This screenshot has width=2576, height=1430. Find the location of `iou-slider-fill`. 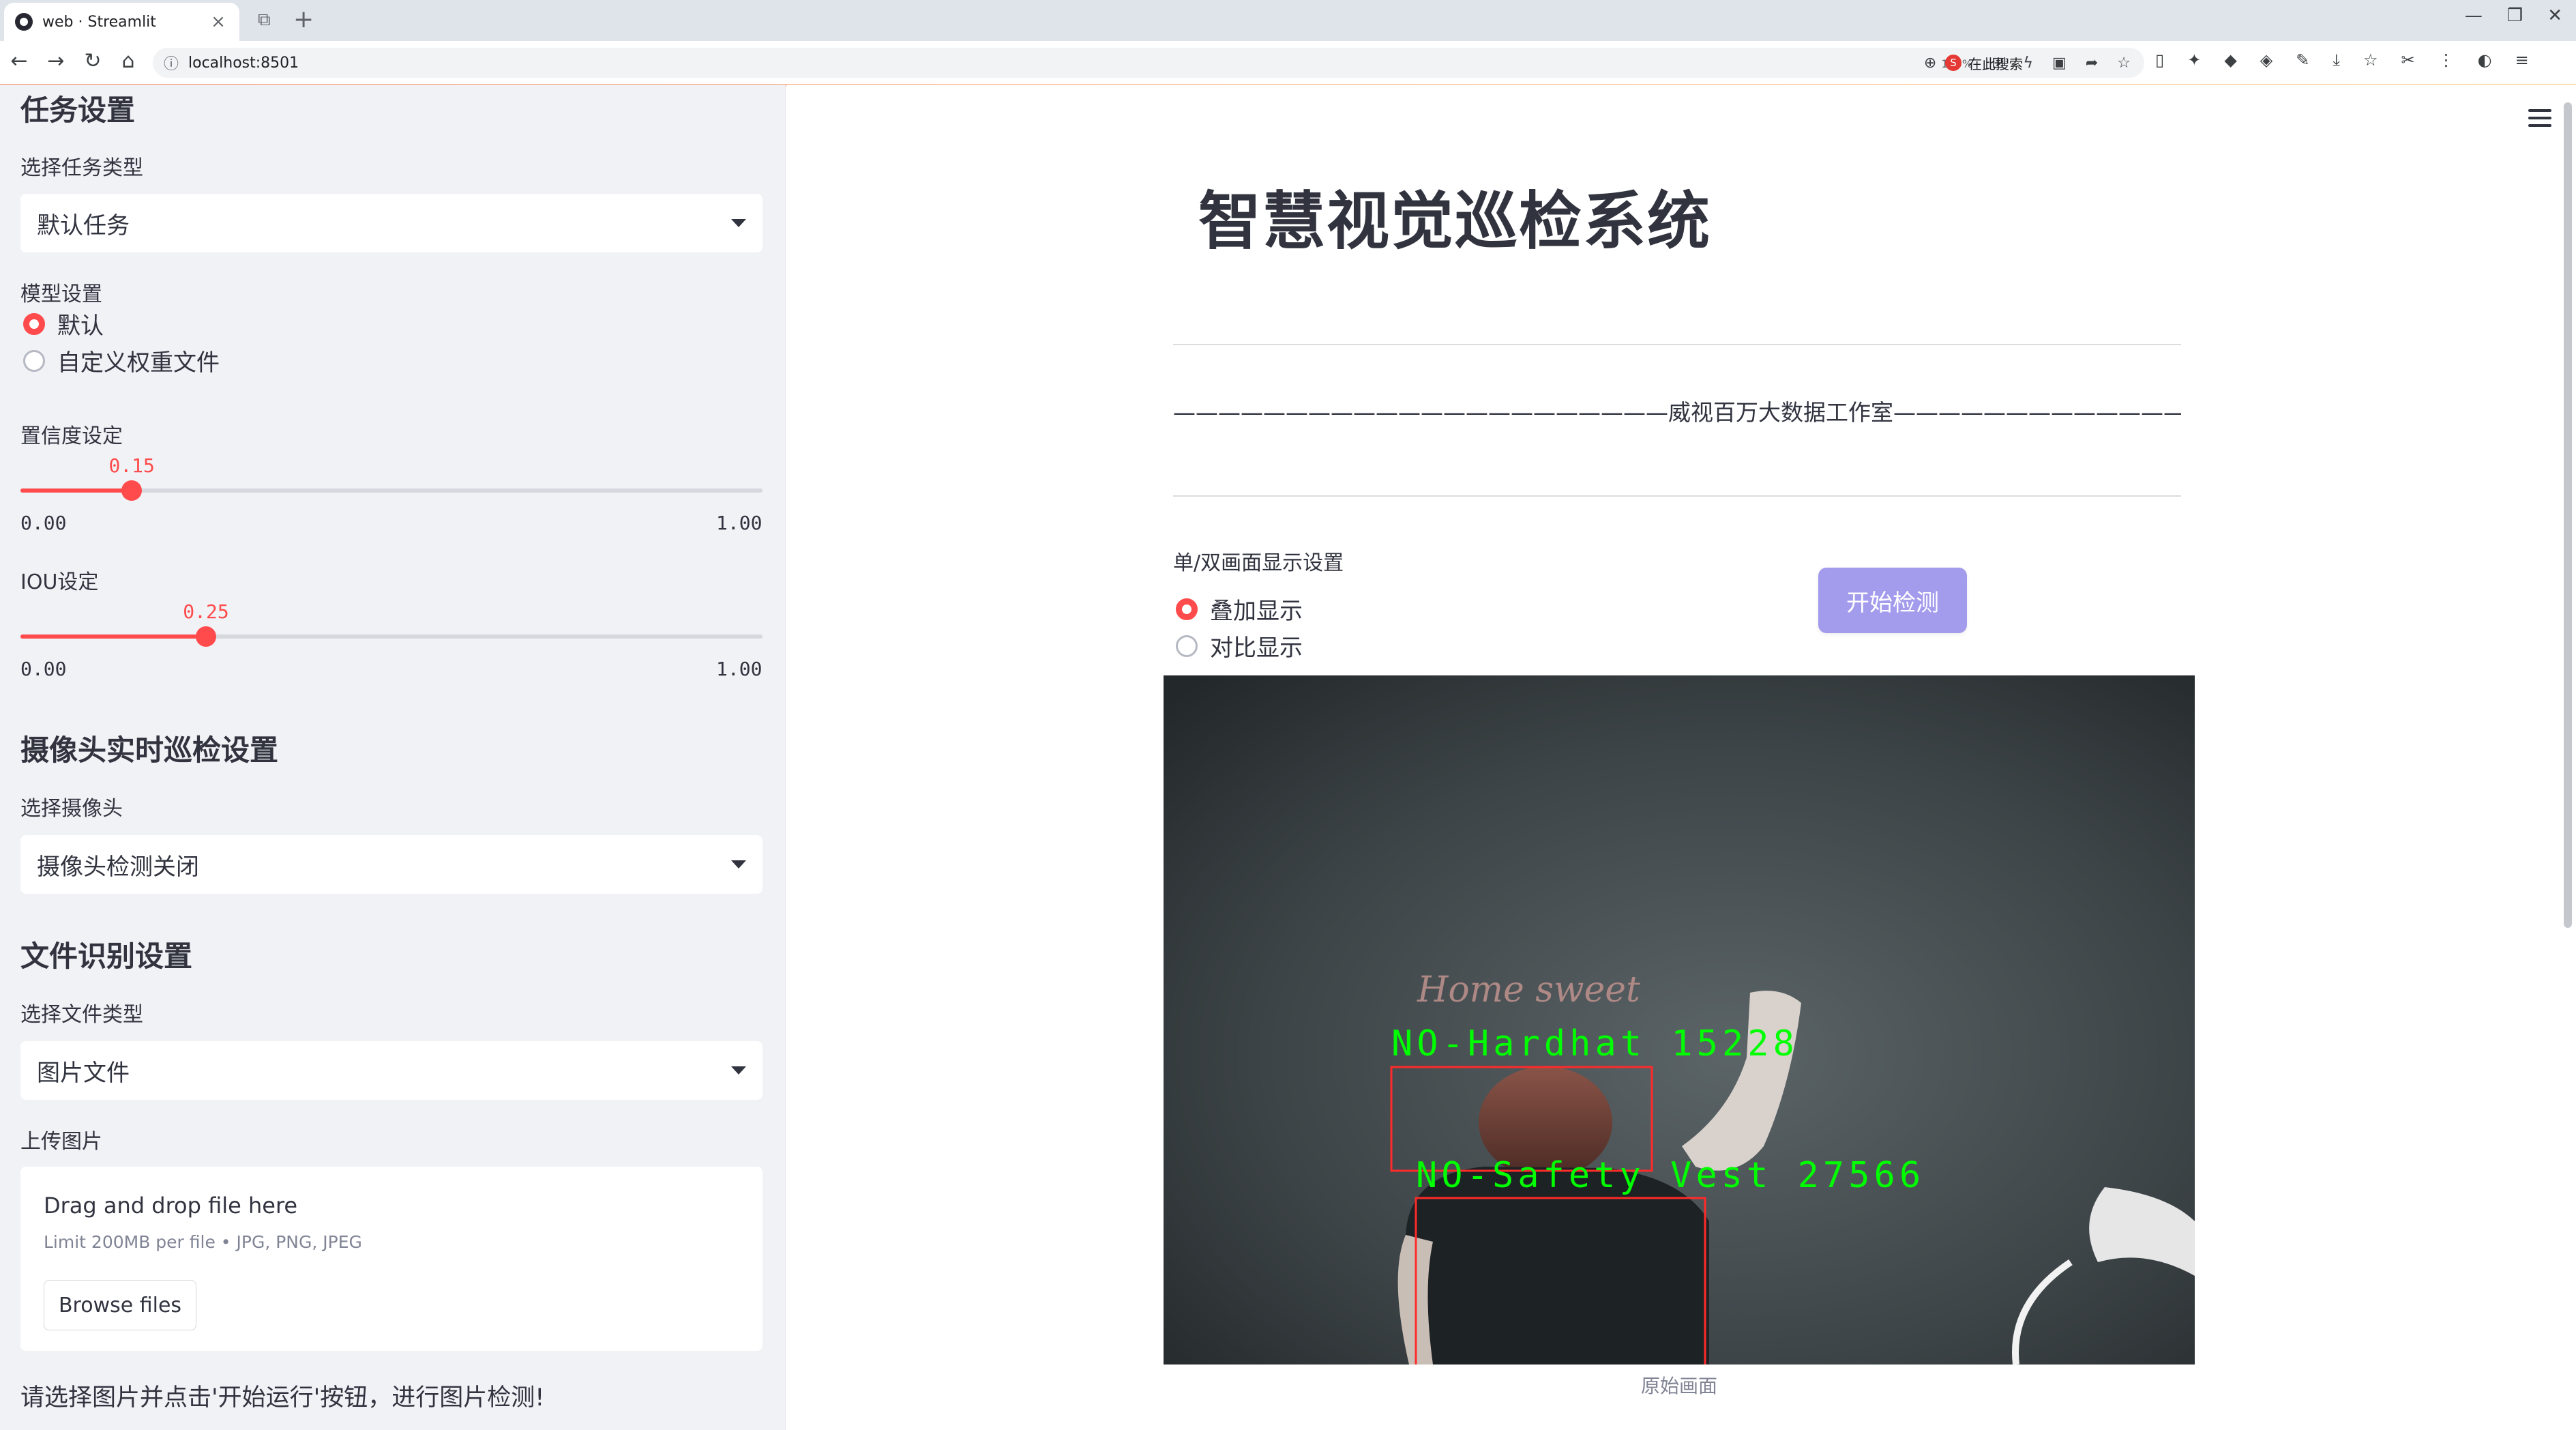

iou-slider-fill is located at coordinates (113, 637).